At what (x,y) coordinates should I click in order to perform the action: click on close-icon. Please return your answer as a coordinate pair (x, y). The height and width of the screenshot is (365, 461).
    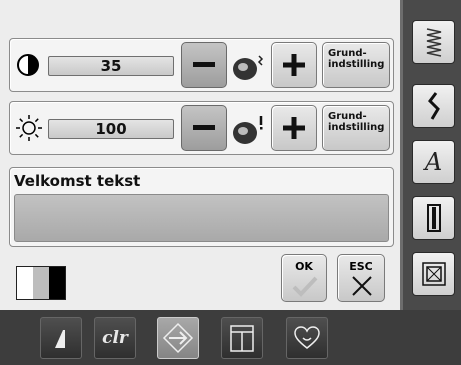
    Looking at the image, I should click on (362, 286).